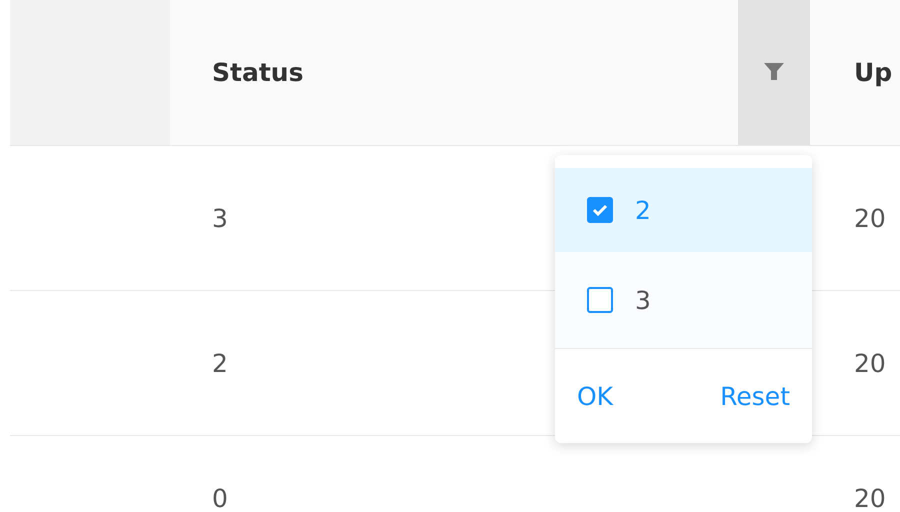 The height and width of the screenshot is (512, 900). Describe the element at coordinates (220, 363) in the screenshot. I see `table-cell: 2` at that location.